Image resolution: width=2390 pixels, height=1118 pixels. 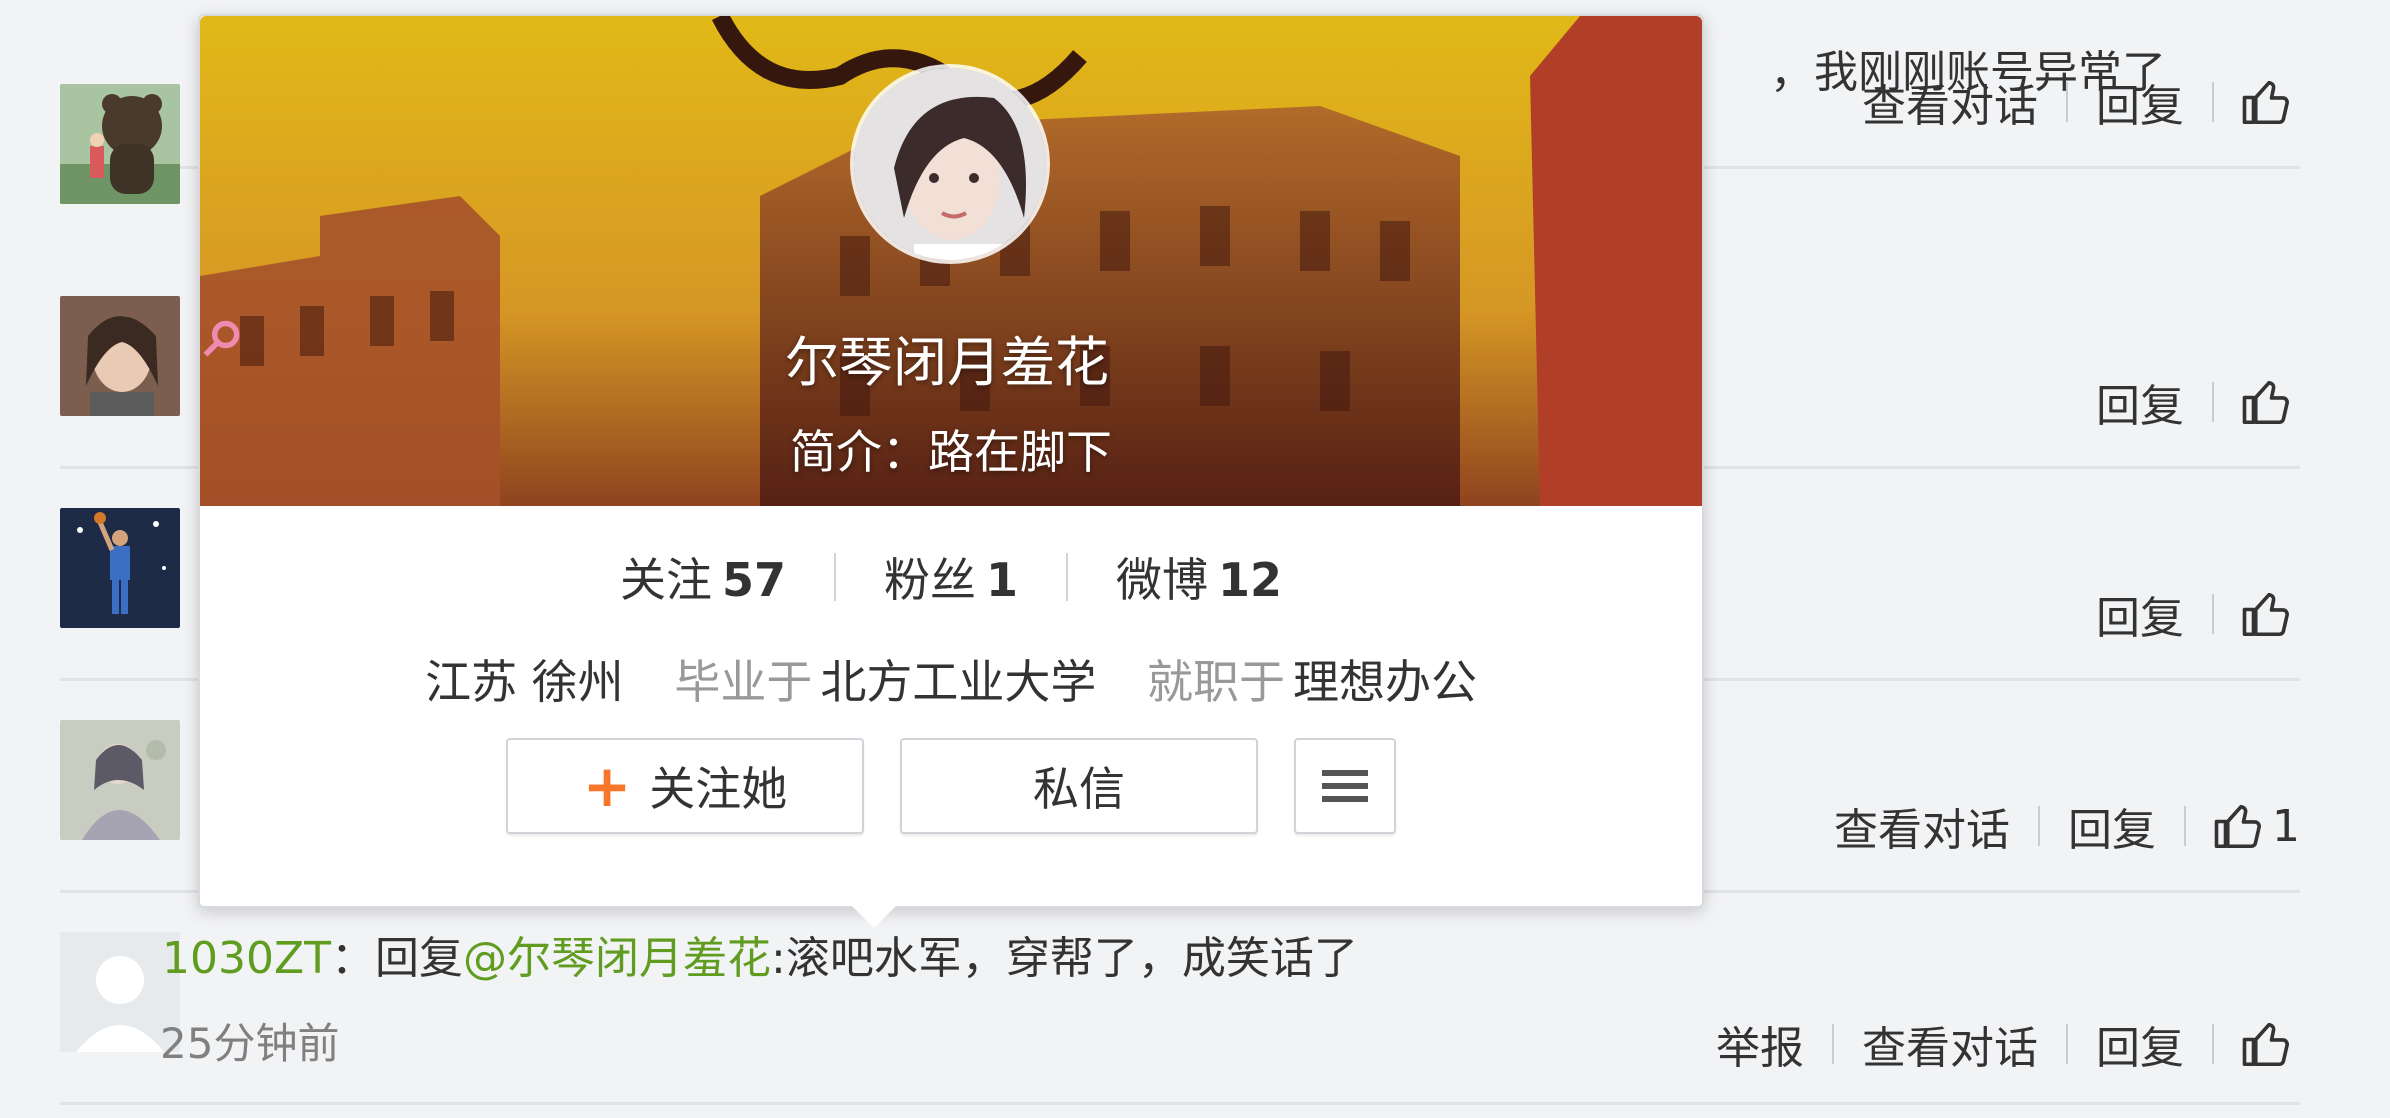 I want to click on message-button-label: 私信, so click(x=1079, y=789).